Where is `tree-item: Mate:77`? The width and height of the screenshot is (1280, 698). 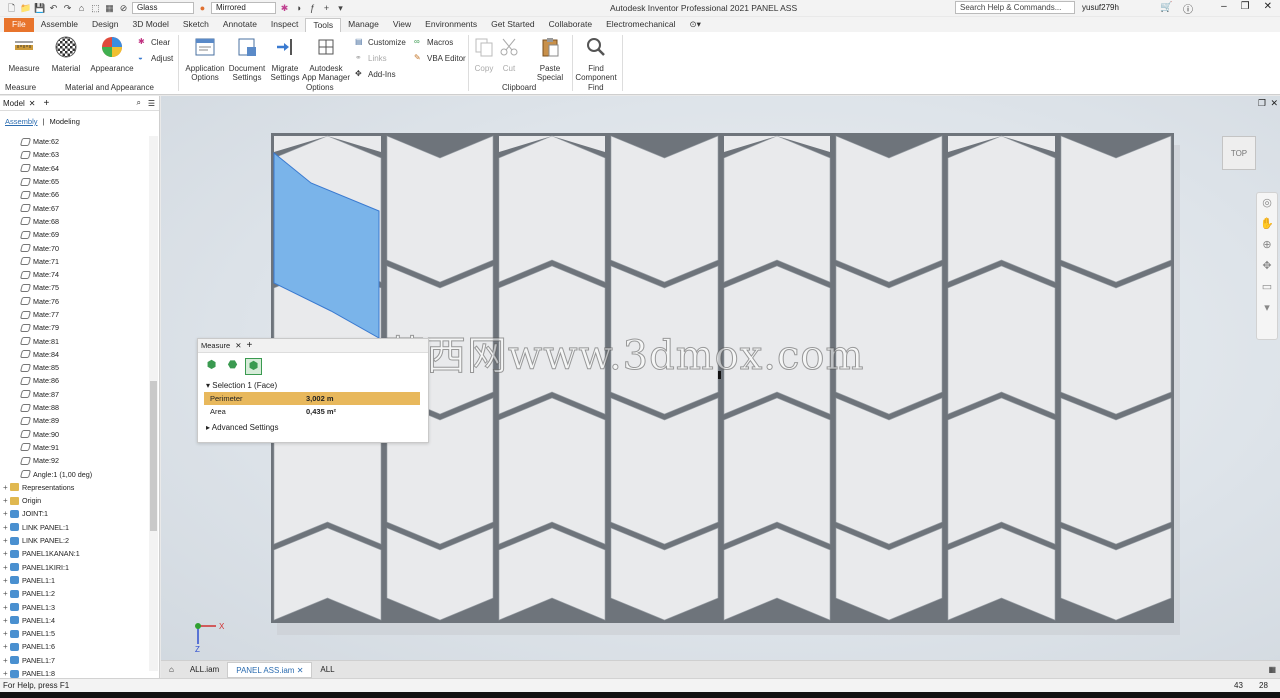
tree-item: Mate:77 is located at coordinates (74, 314).